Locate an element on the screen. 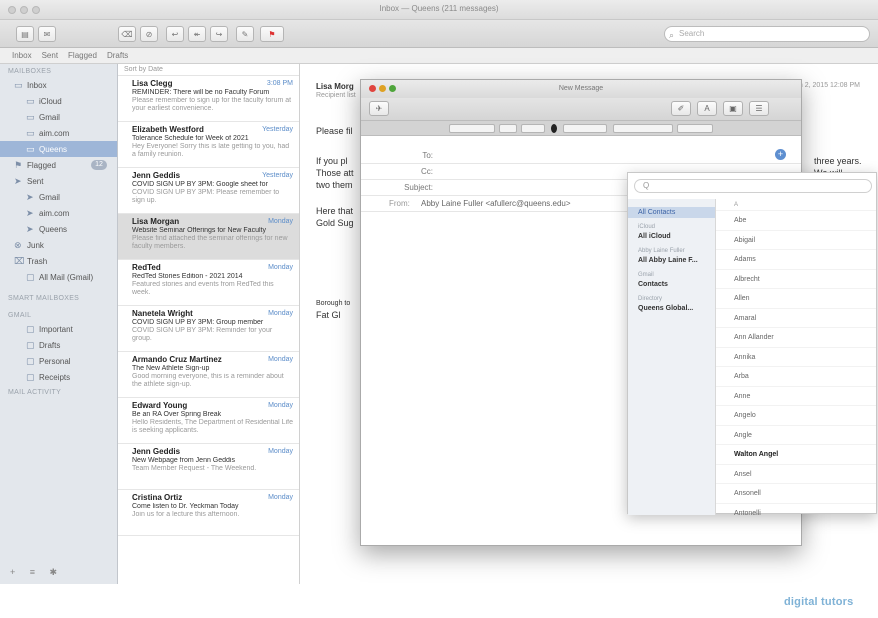 The height and width of the screenshot is (618, 878). contact-name-item: Albrecht is located at coordinates (796, 279).